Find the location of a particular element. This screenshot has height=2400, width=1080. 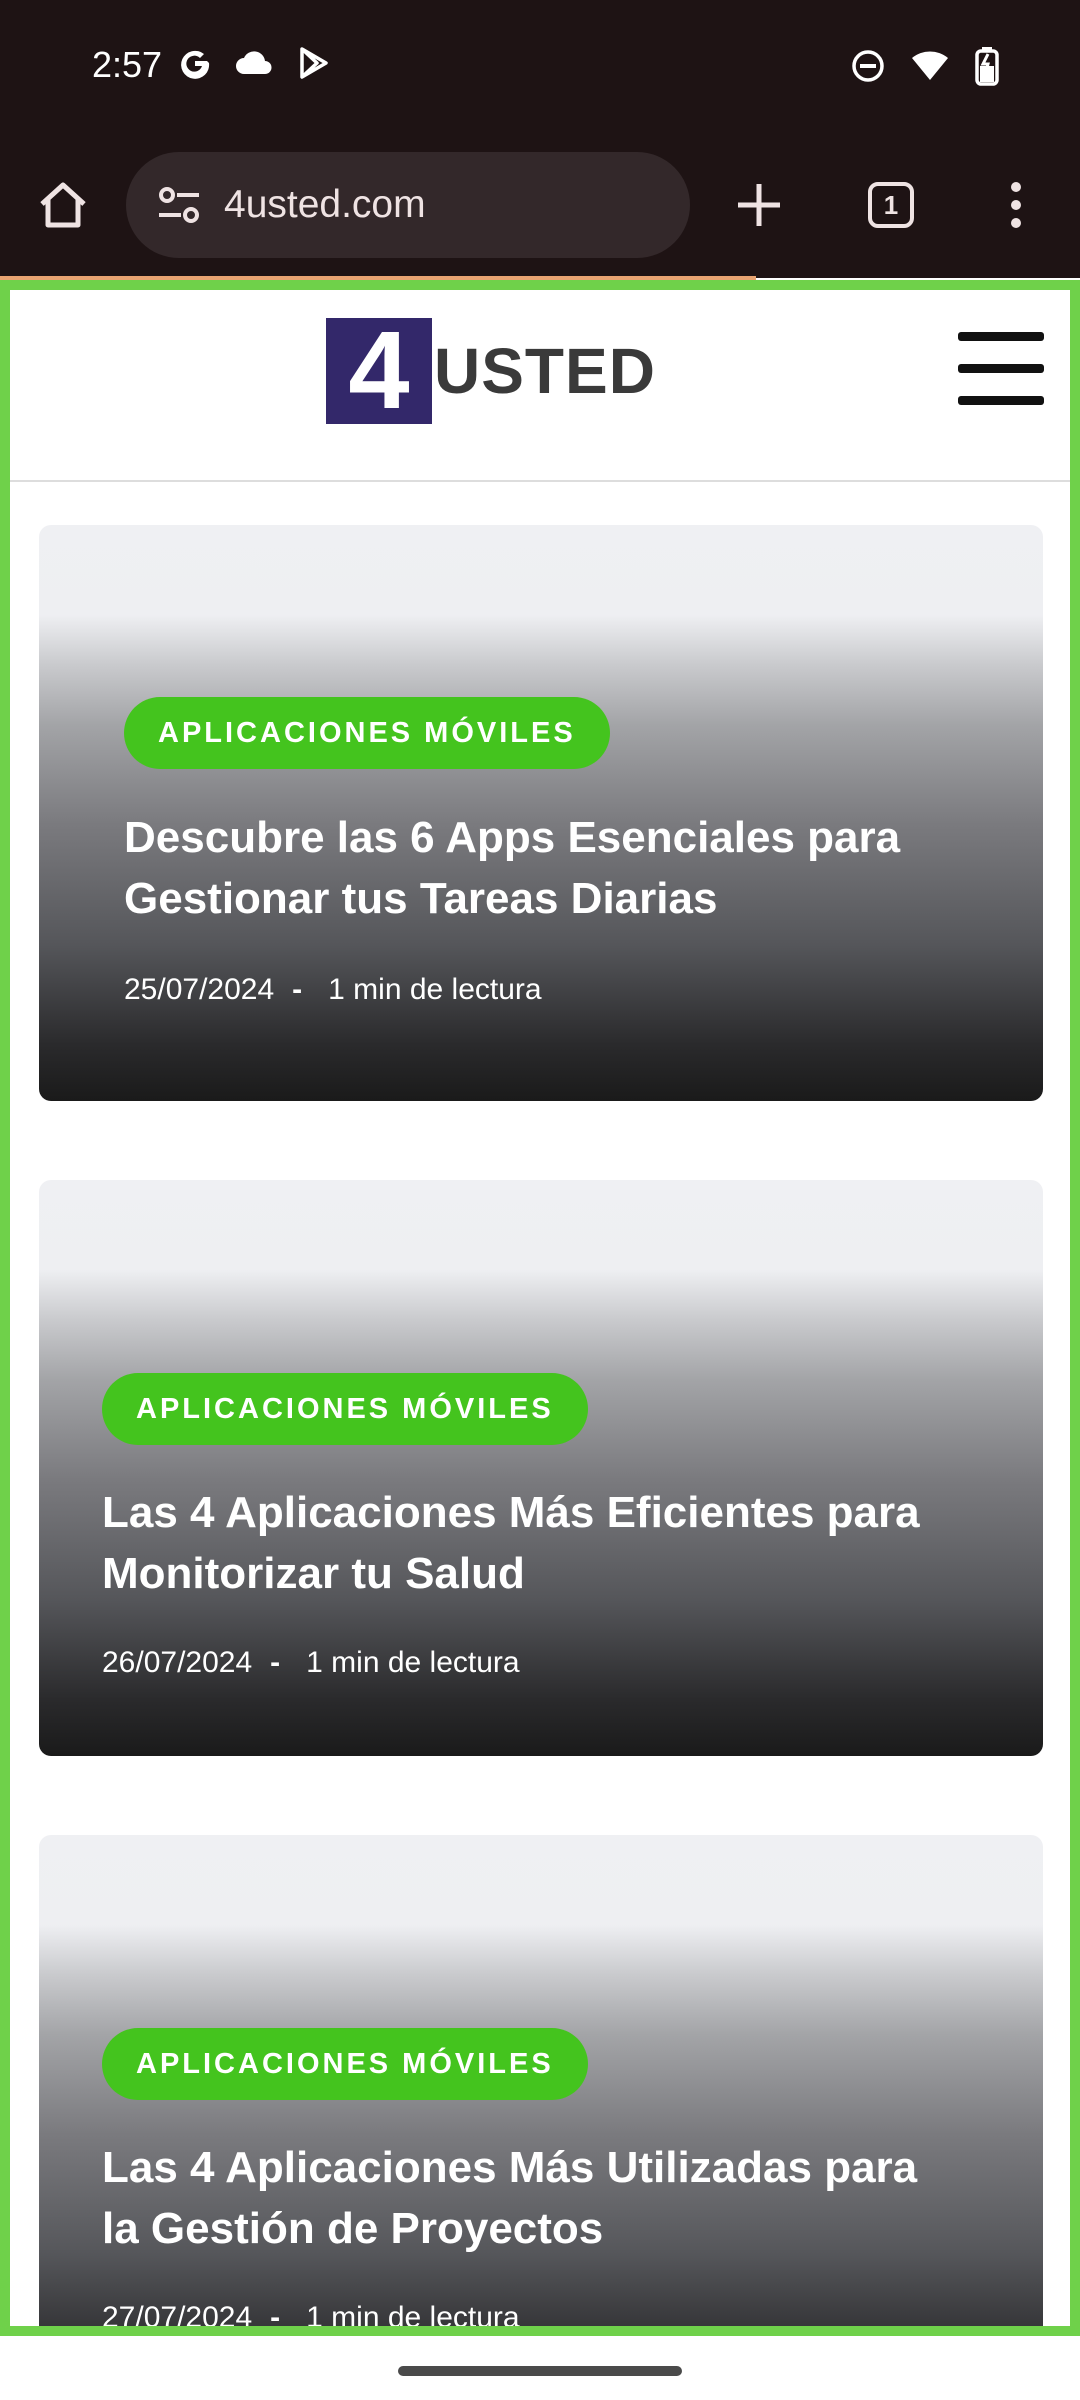

home-icon is located at coordinates (63, 205).